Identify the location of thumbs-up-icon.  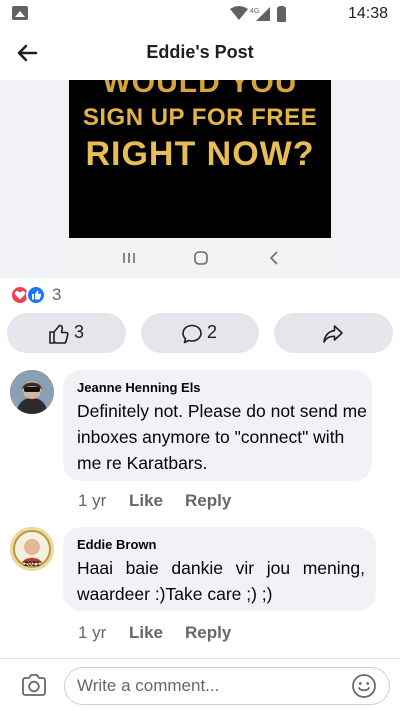
(59, 334).